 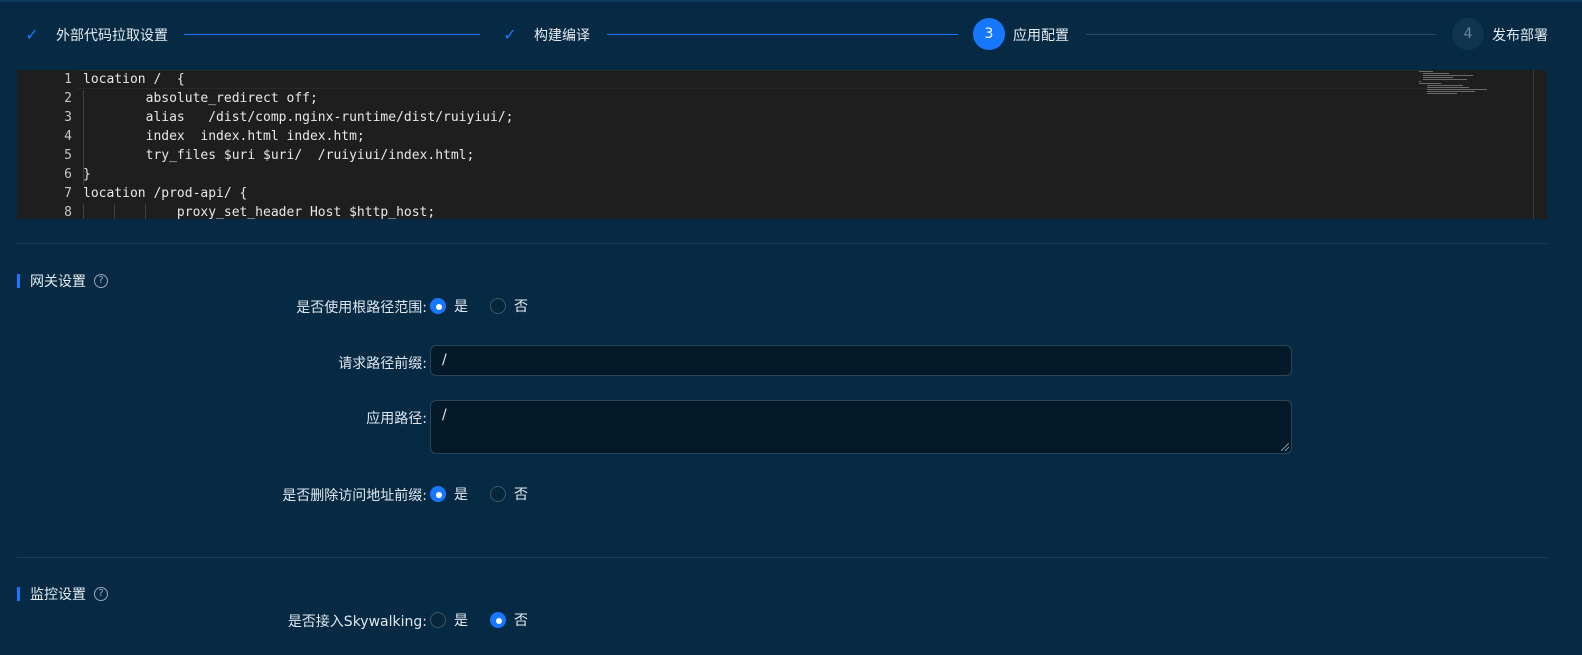 I want to click on monitor-title-text: 监控设置, so click(x=58, y=595).